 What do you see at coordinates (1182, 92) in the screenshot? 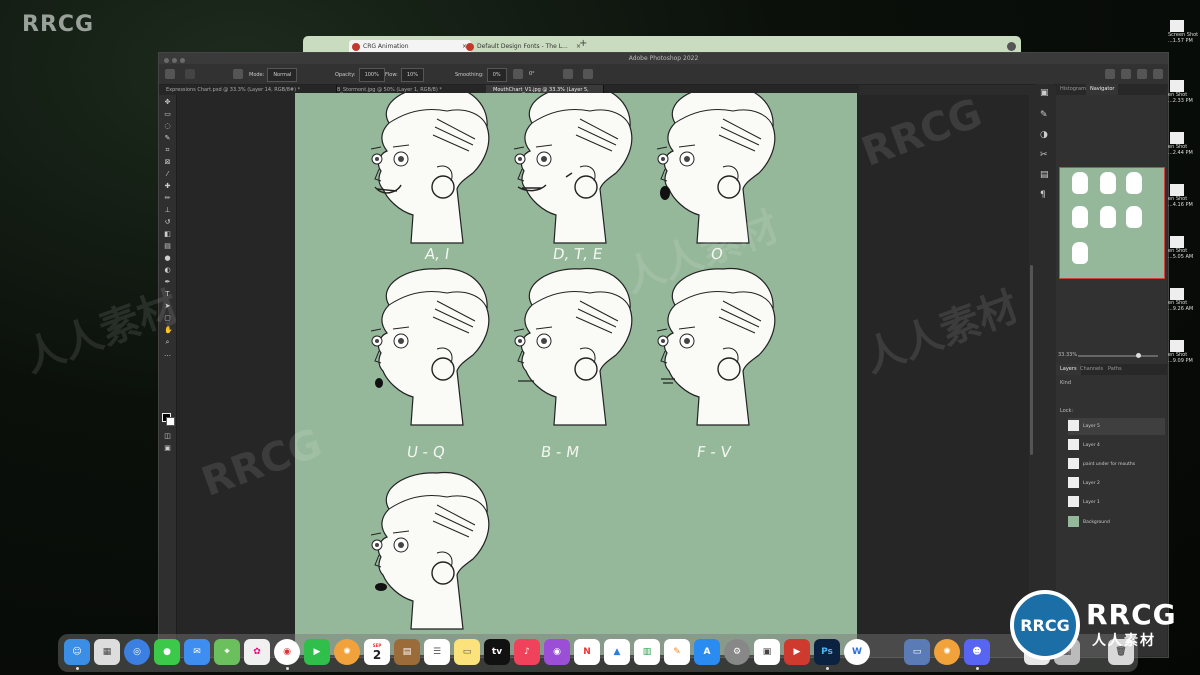
I see `desktop-file: en Shot ...2.33 PM` at bounding box center [1182, 92].